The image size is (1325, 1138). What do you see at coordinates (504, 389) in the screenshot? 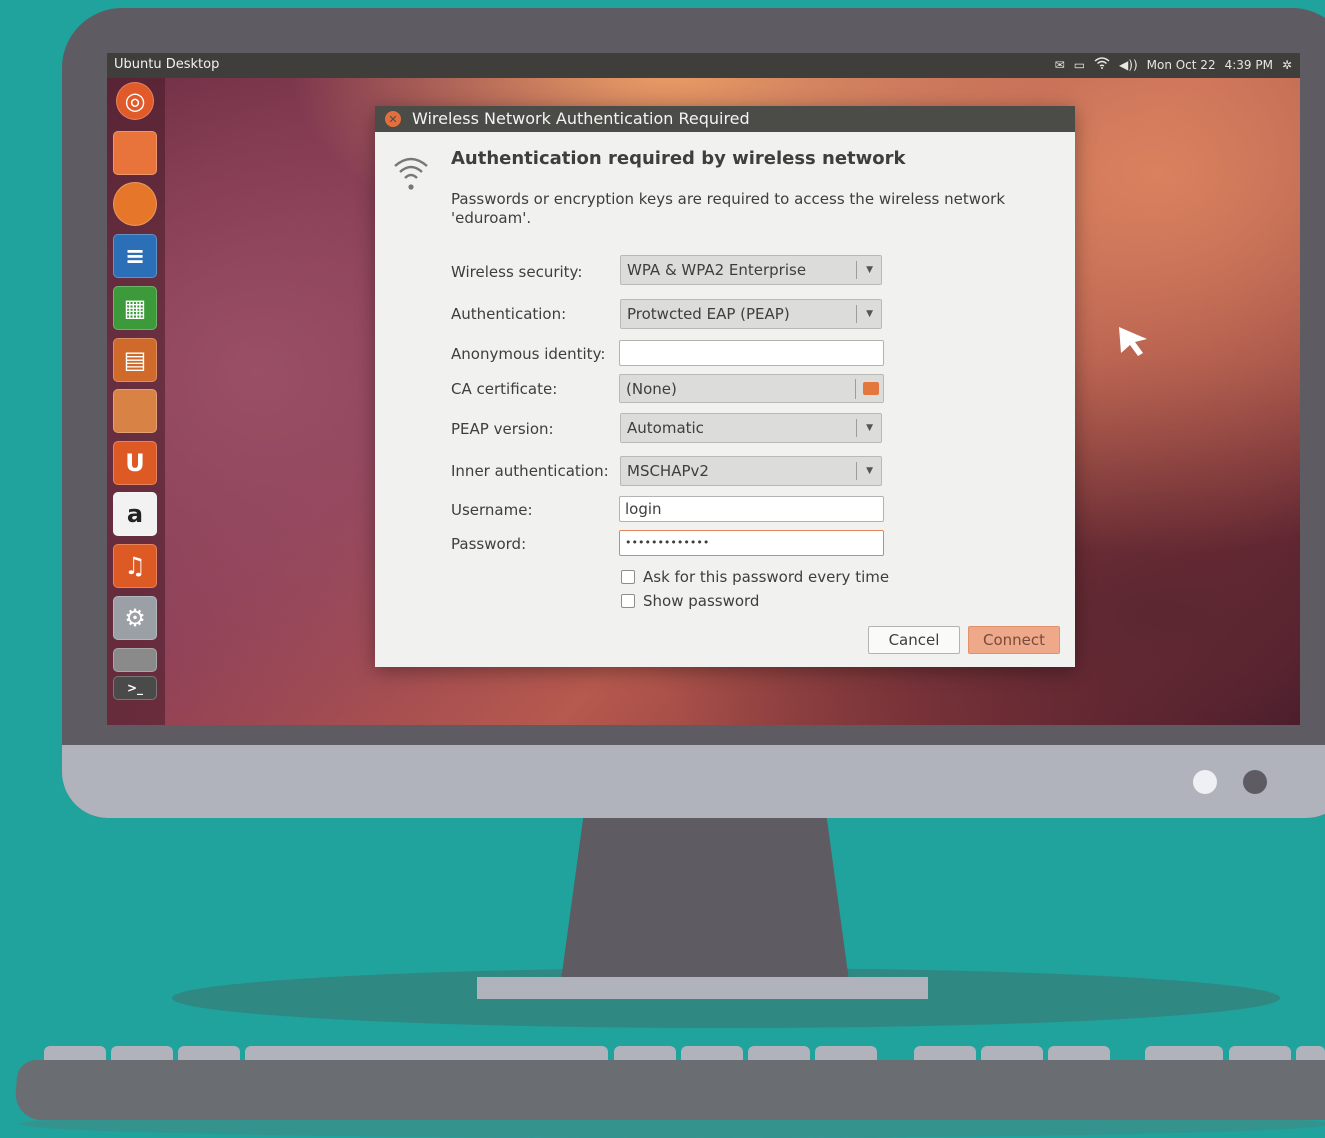
I see `ca-certificate-label: CA certificate:` at bounding box center [504, 389].